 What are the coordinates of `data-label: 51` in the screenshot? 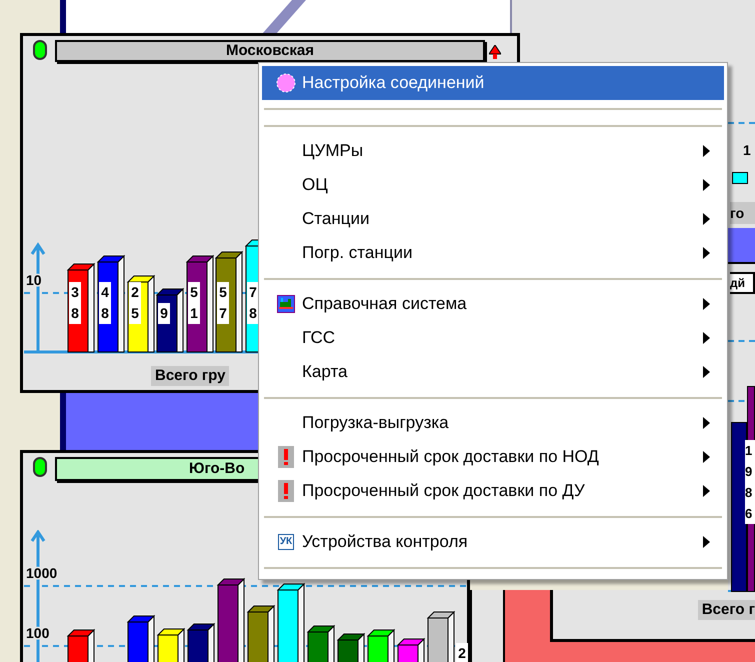 It's located at (194, 303).